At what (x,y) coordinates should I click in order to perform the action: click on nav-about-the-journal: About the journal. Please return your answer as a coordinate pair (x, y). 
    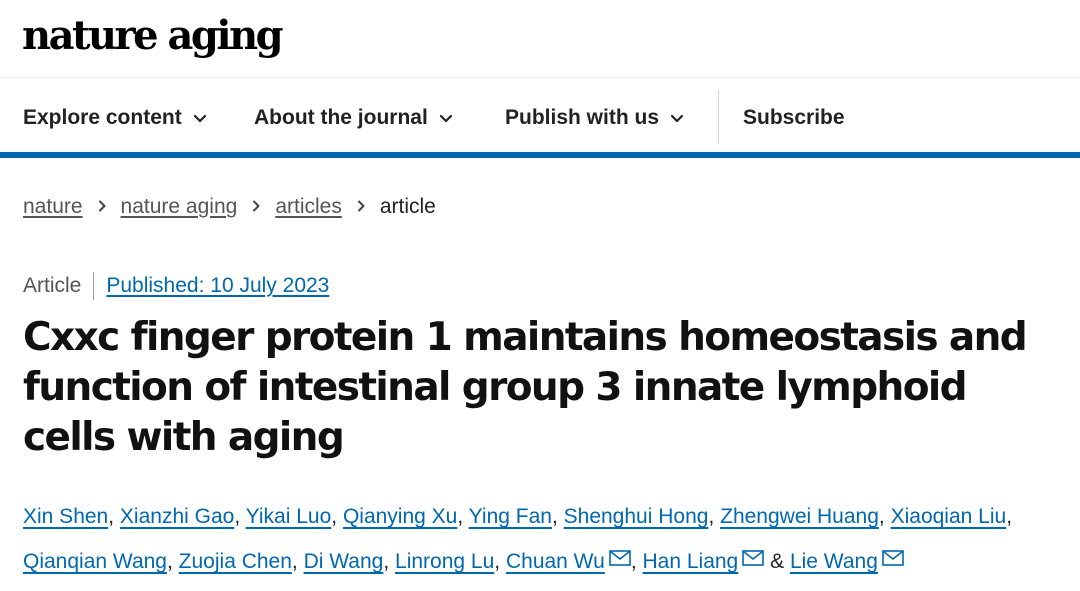
    Looking at the image, I should click on (354, 118).